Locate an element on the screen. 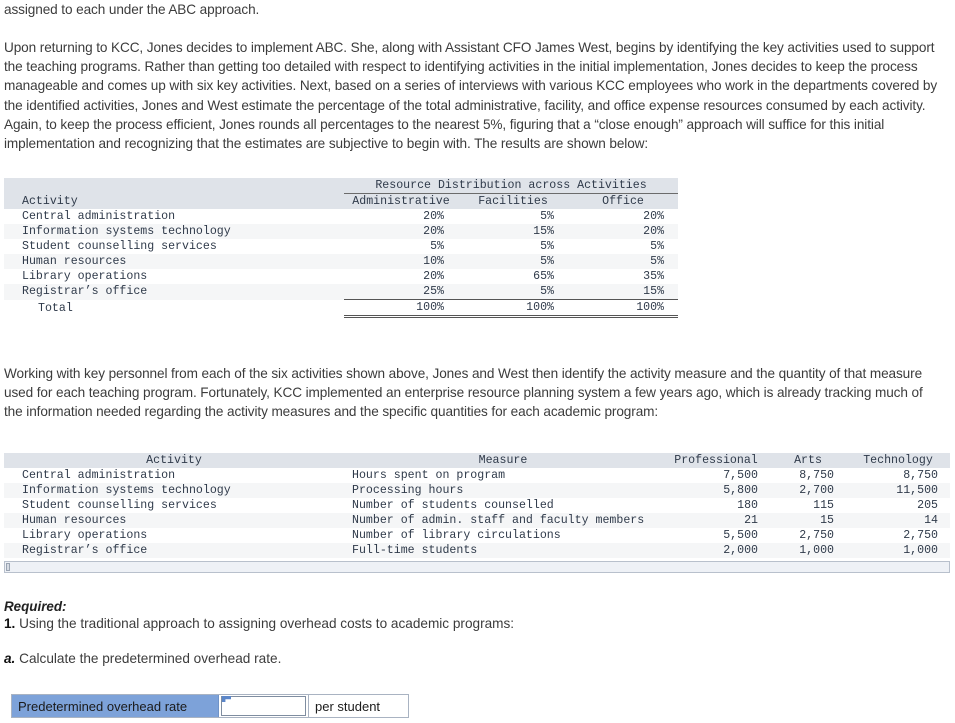  table-row: Registrar’s office 25% 5% 15% is located at coordinates (341, 292).